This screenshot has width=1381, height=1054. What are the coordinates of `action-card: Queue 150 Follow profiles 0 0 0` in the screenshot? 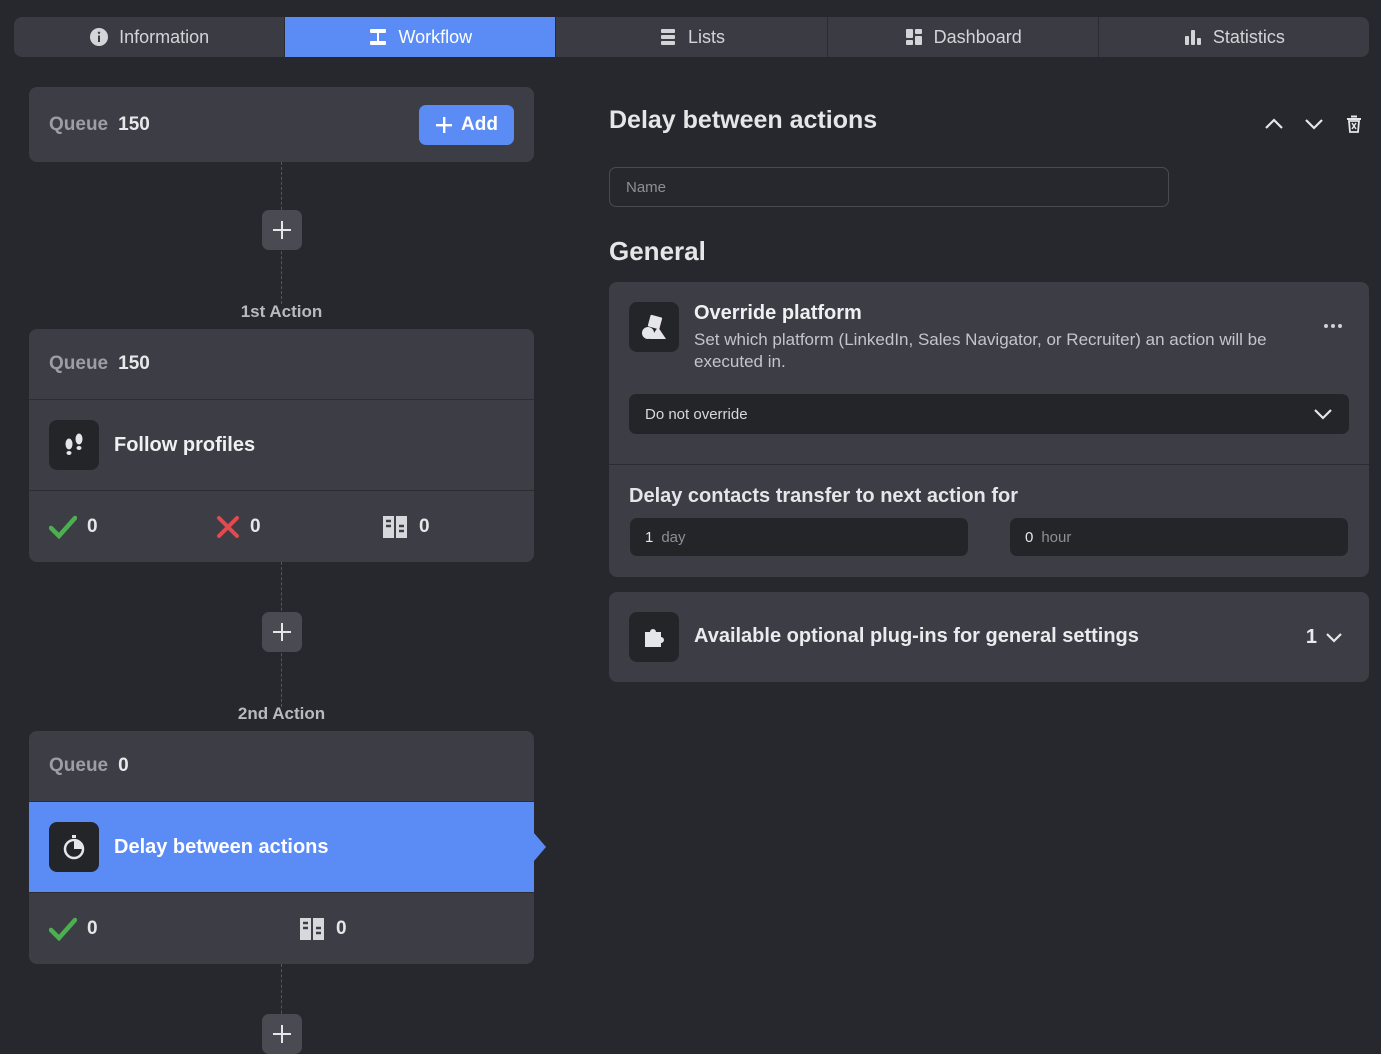 It's located at (281, 445).